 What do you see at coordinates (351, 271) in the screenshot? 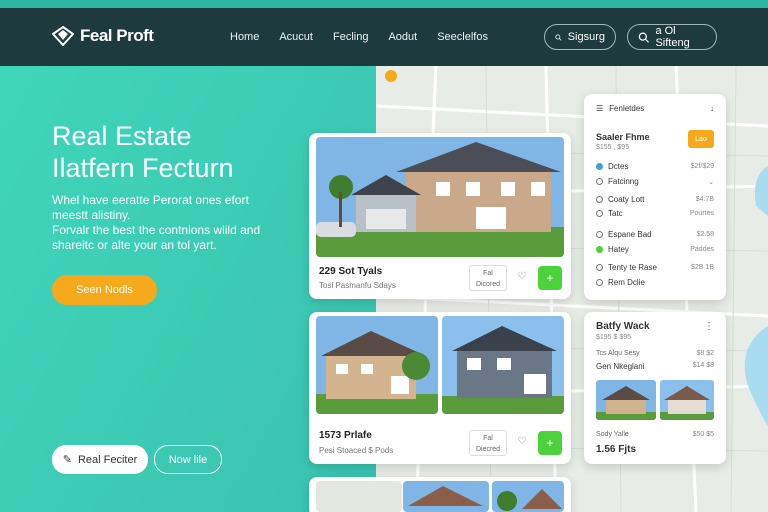
I see `listing-address: 229 Sot Tyals` at bounding box center [351, 271].